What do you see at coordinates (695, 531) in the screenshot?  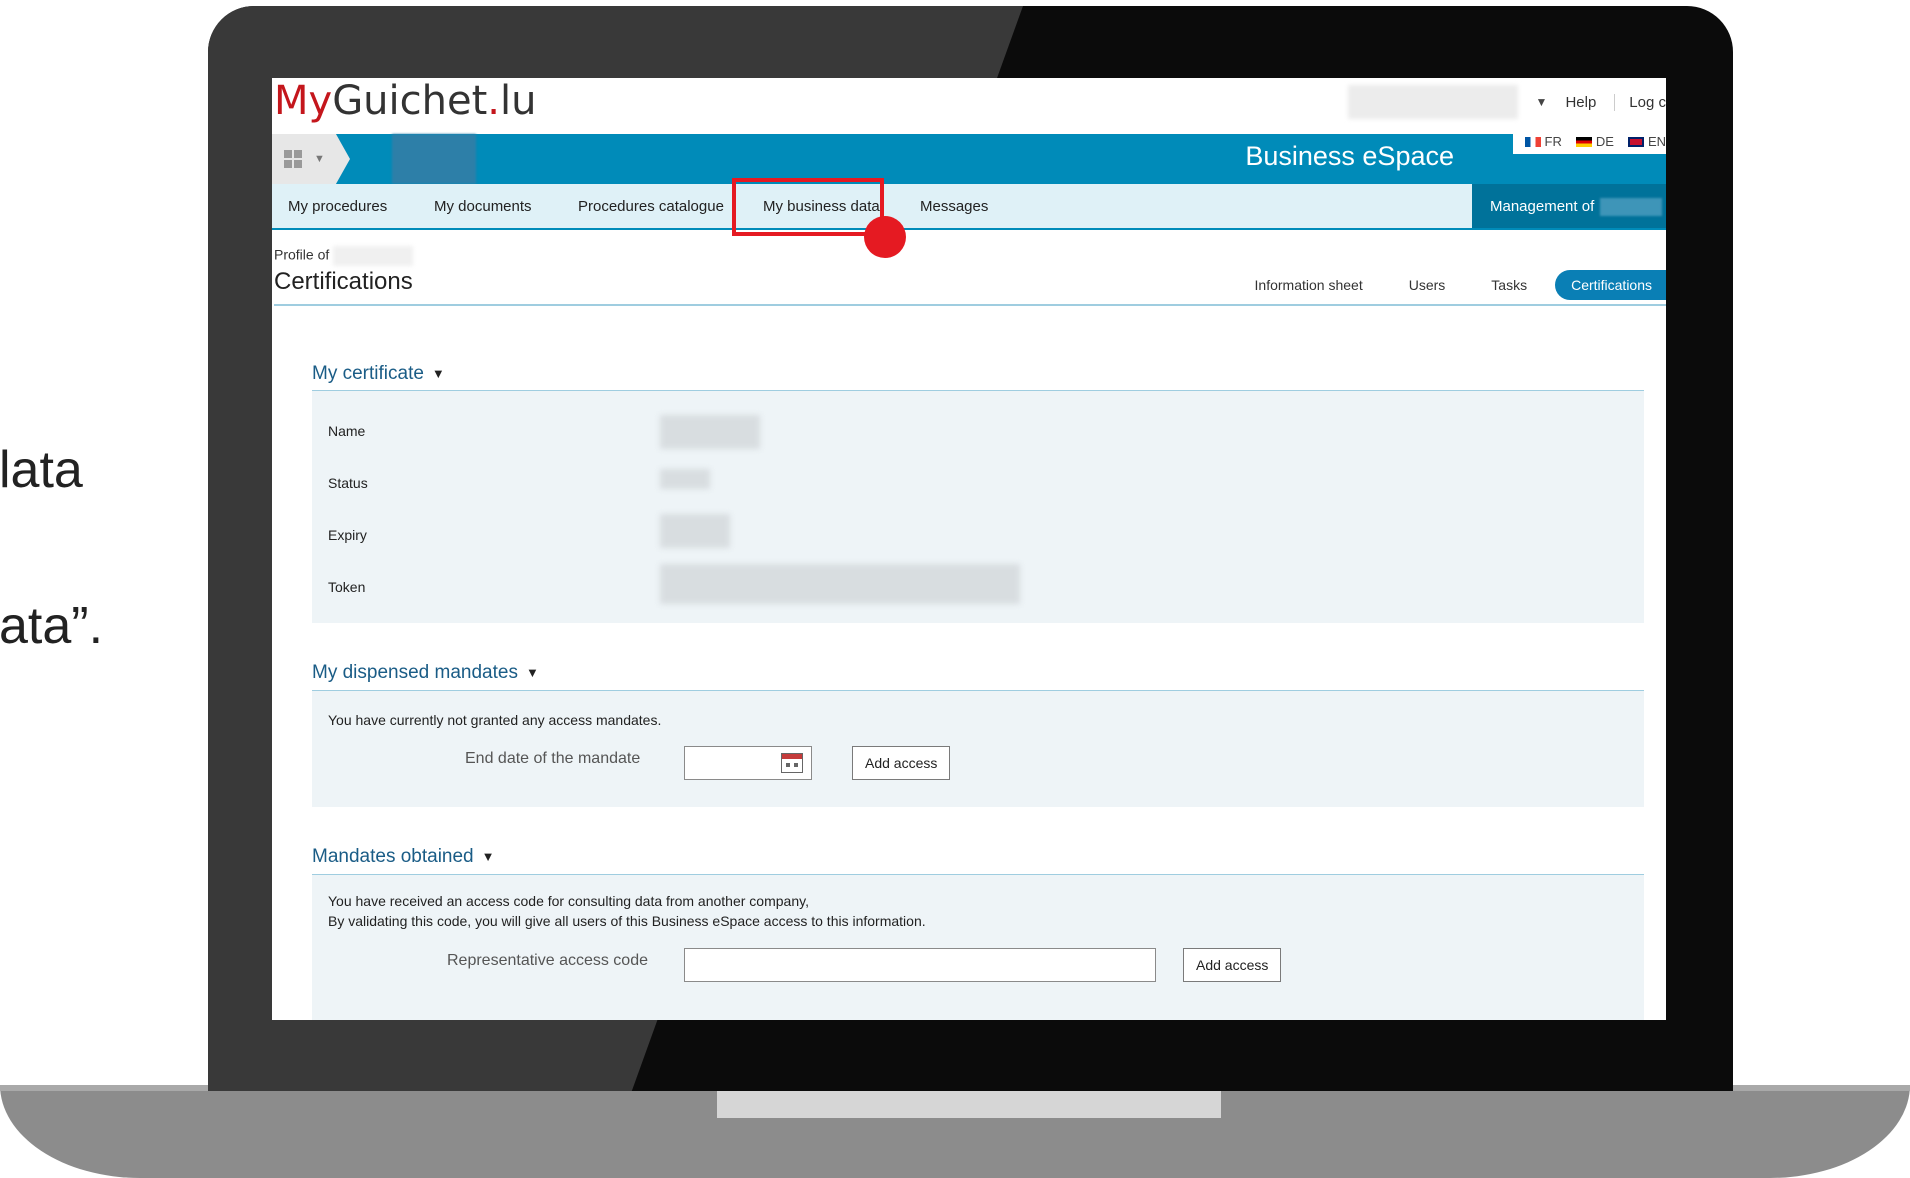 I see `cert-expiry-redacted` at bounding box center [695, 531].